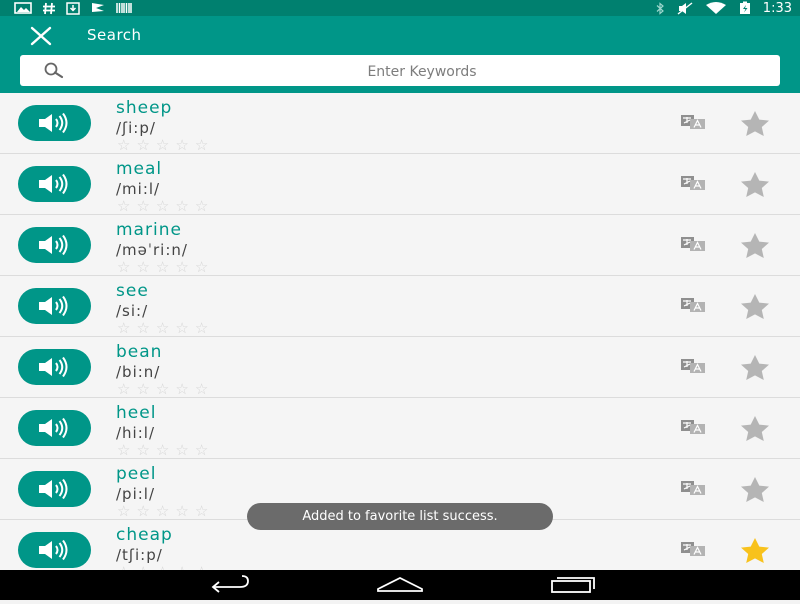 The image size is (800, 604). What do you see at coordinates (54, 70) in the screenshot?
I see `search-icon` at bounding box center [54, 70].